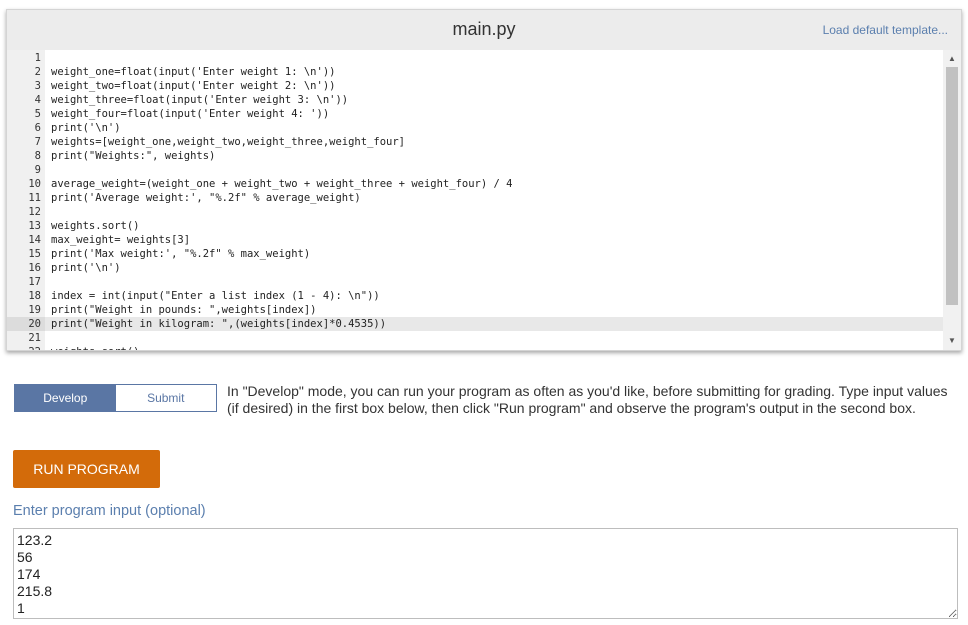  I want to click on line-number: 13, so click(34, 226).